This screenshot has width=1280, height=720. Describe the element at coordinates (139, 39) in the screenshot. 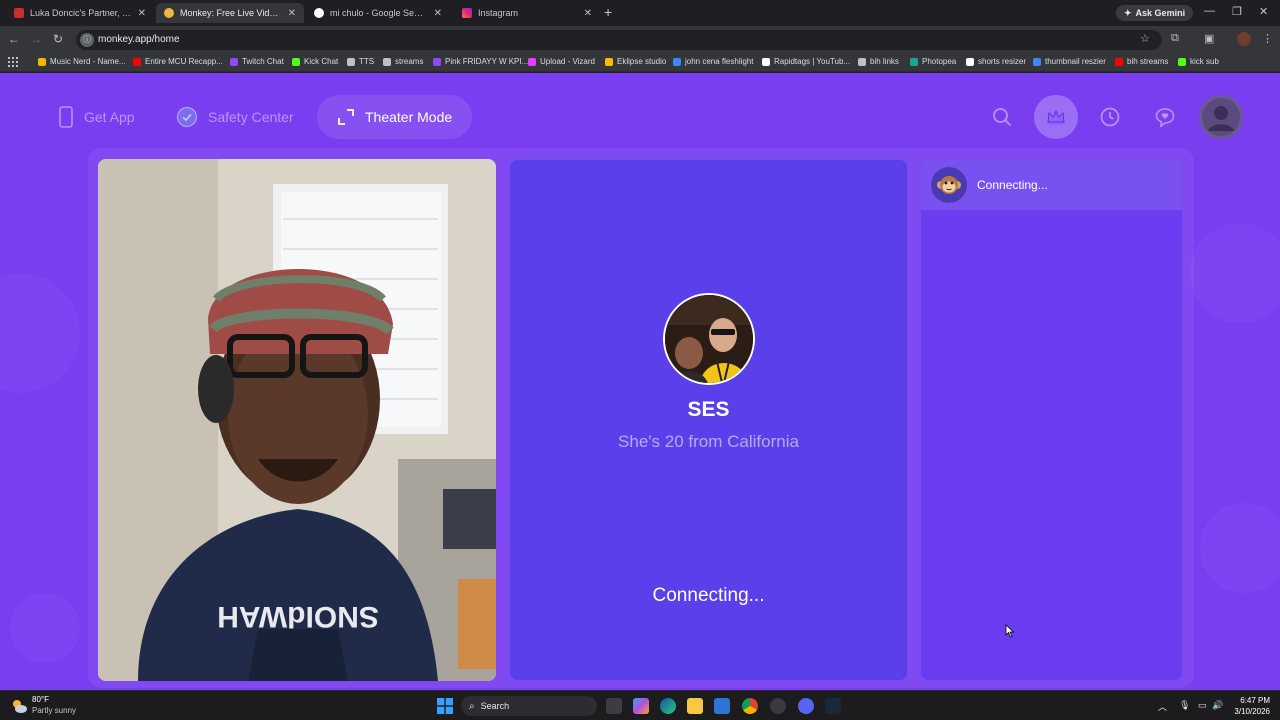

I see `url-text: monkey.app/home` at that location.